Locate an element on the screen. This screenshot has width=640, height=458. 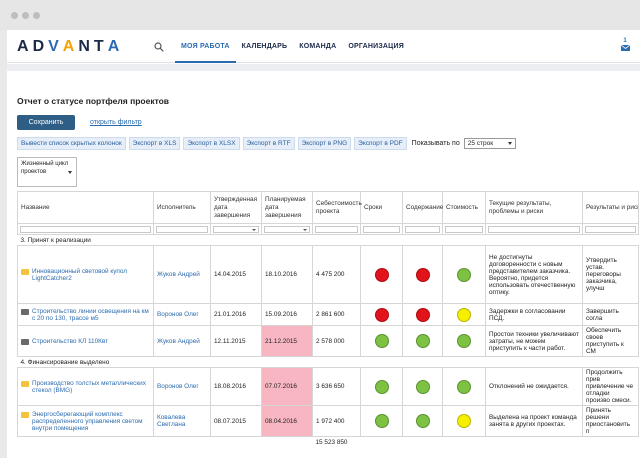
col-header-current-results: Текущие результаты, проблемы и риски is located at coordinates (534, 207).